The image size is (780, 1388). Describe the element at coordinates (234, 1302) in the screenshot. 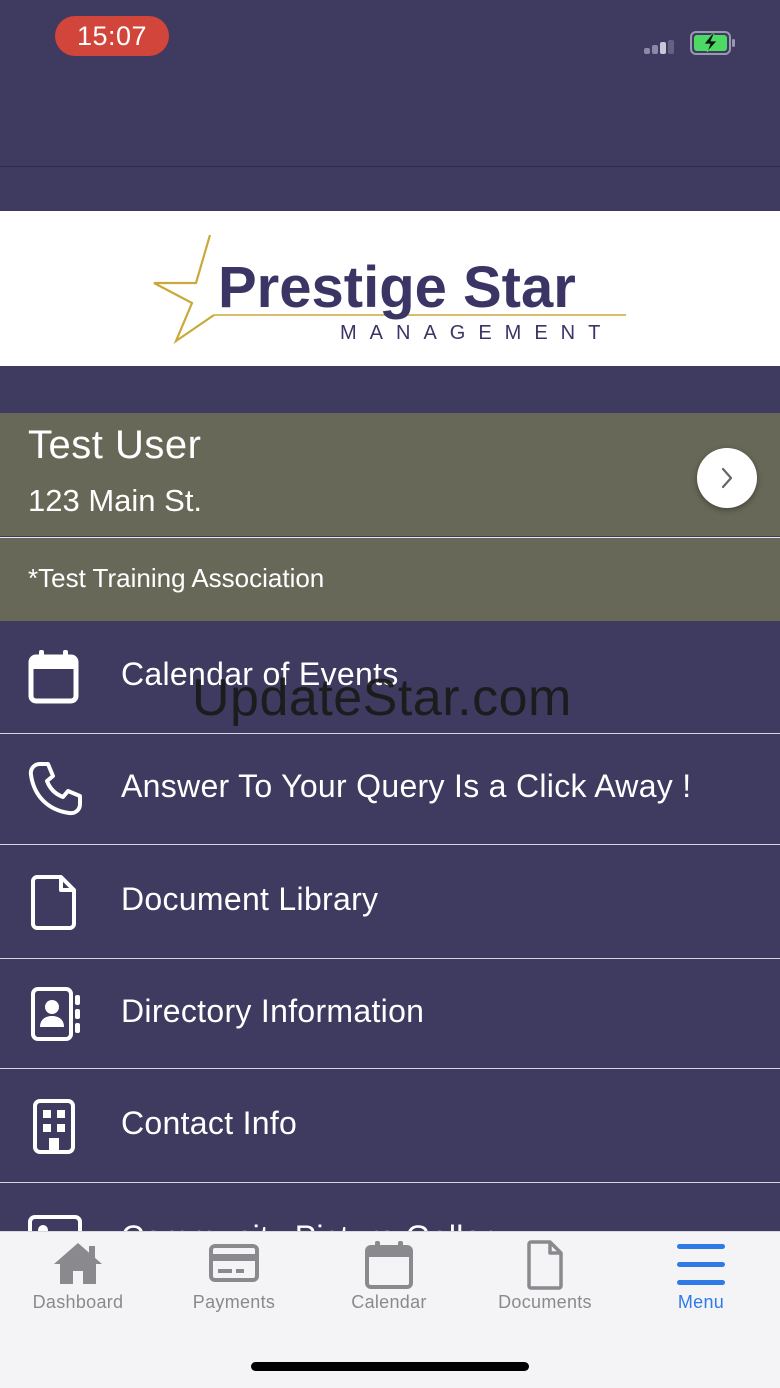

I see `tab-label: Payments` at that location.